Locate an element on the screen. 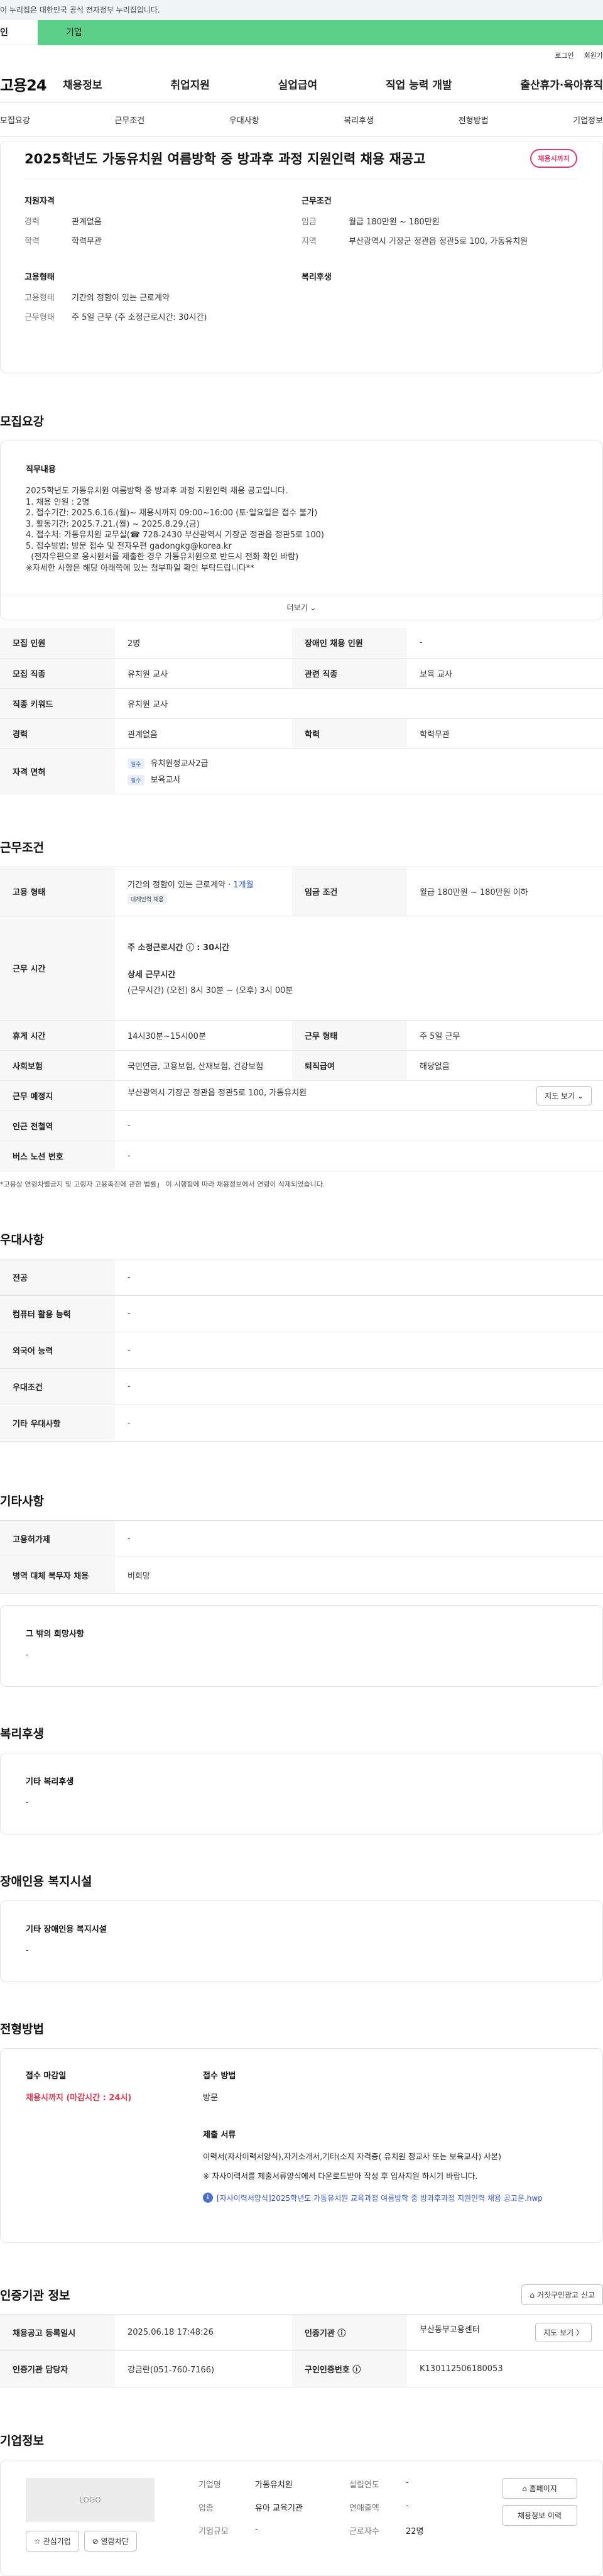 The height and width of the screenshot is (2576, 603). row-label: 직종 키워드 is located at coordinates (58, 703).